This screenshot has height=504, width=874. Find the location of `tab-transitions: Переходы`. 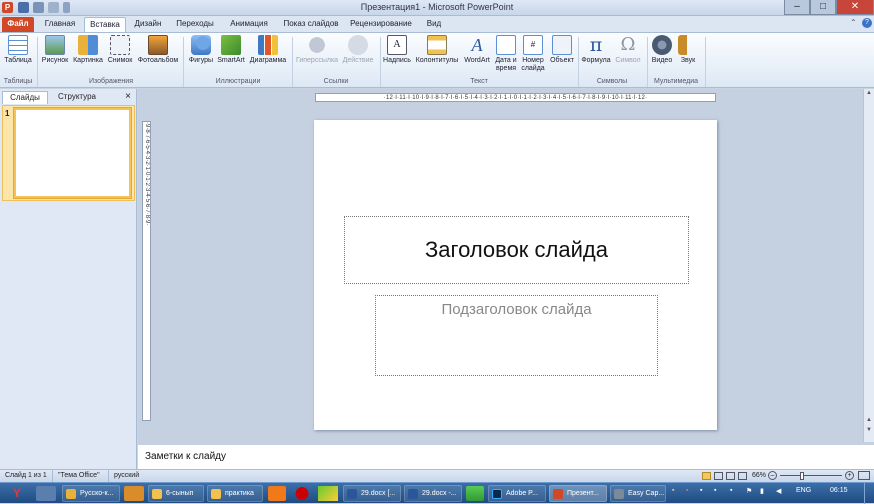

tab-transitions: Переходы is located at coordinates (195, 24).